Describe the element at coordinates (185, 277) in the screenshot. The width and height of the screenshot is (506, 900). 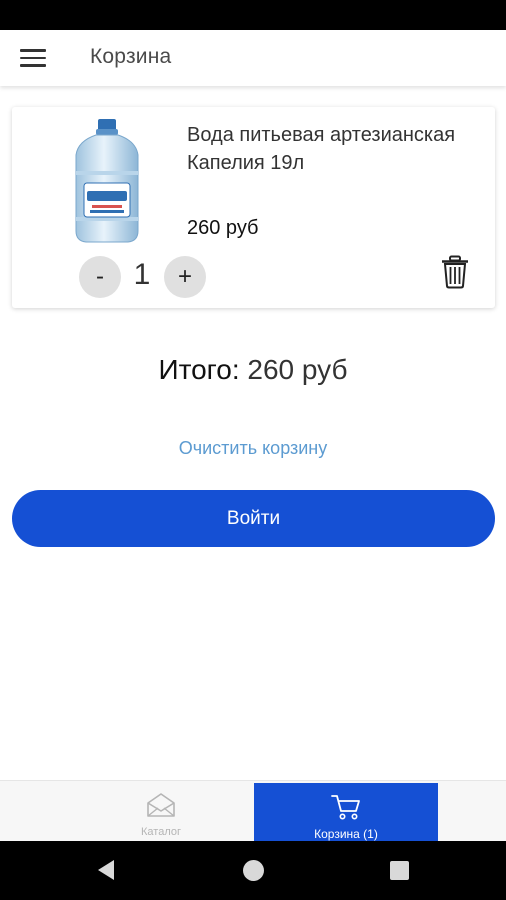
I see `increase-quantity-button: +` at that location.